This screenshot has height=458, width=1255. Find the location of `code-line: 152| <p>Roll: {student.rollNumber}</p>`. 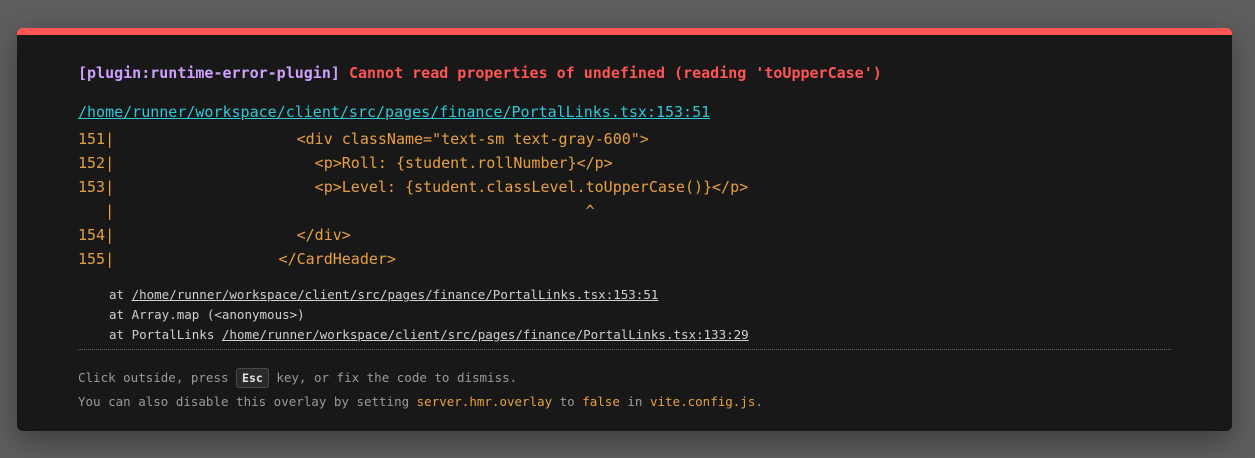

code-line: 152| <p>Roll: {student.rollNumber}</p> is located at coordinates (413, 163).